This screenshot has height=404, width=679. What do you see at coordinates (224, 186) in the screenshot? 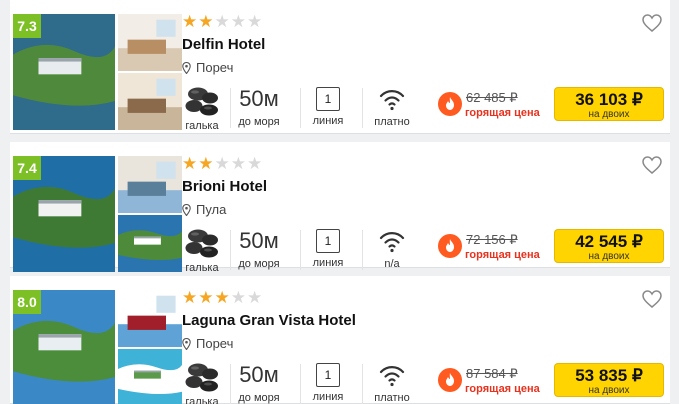
I see `hotel-name-link: Brioni Hotel` at bounding box center [224, 186].